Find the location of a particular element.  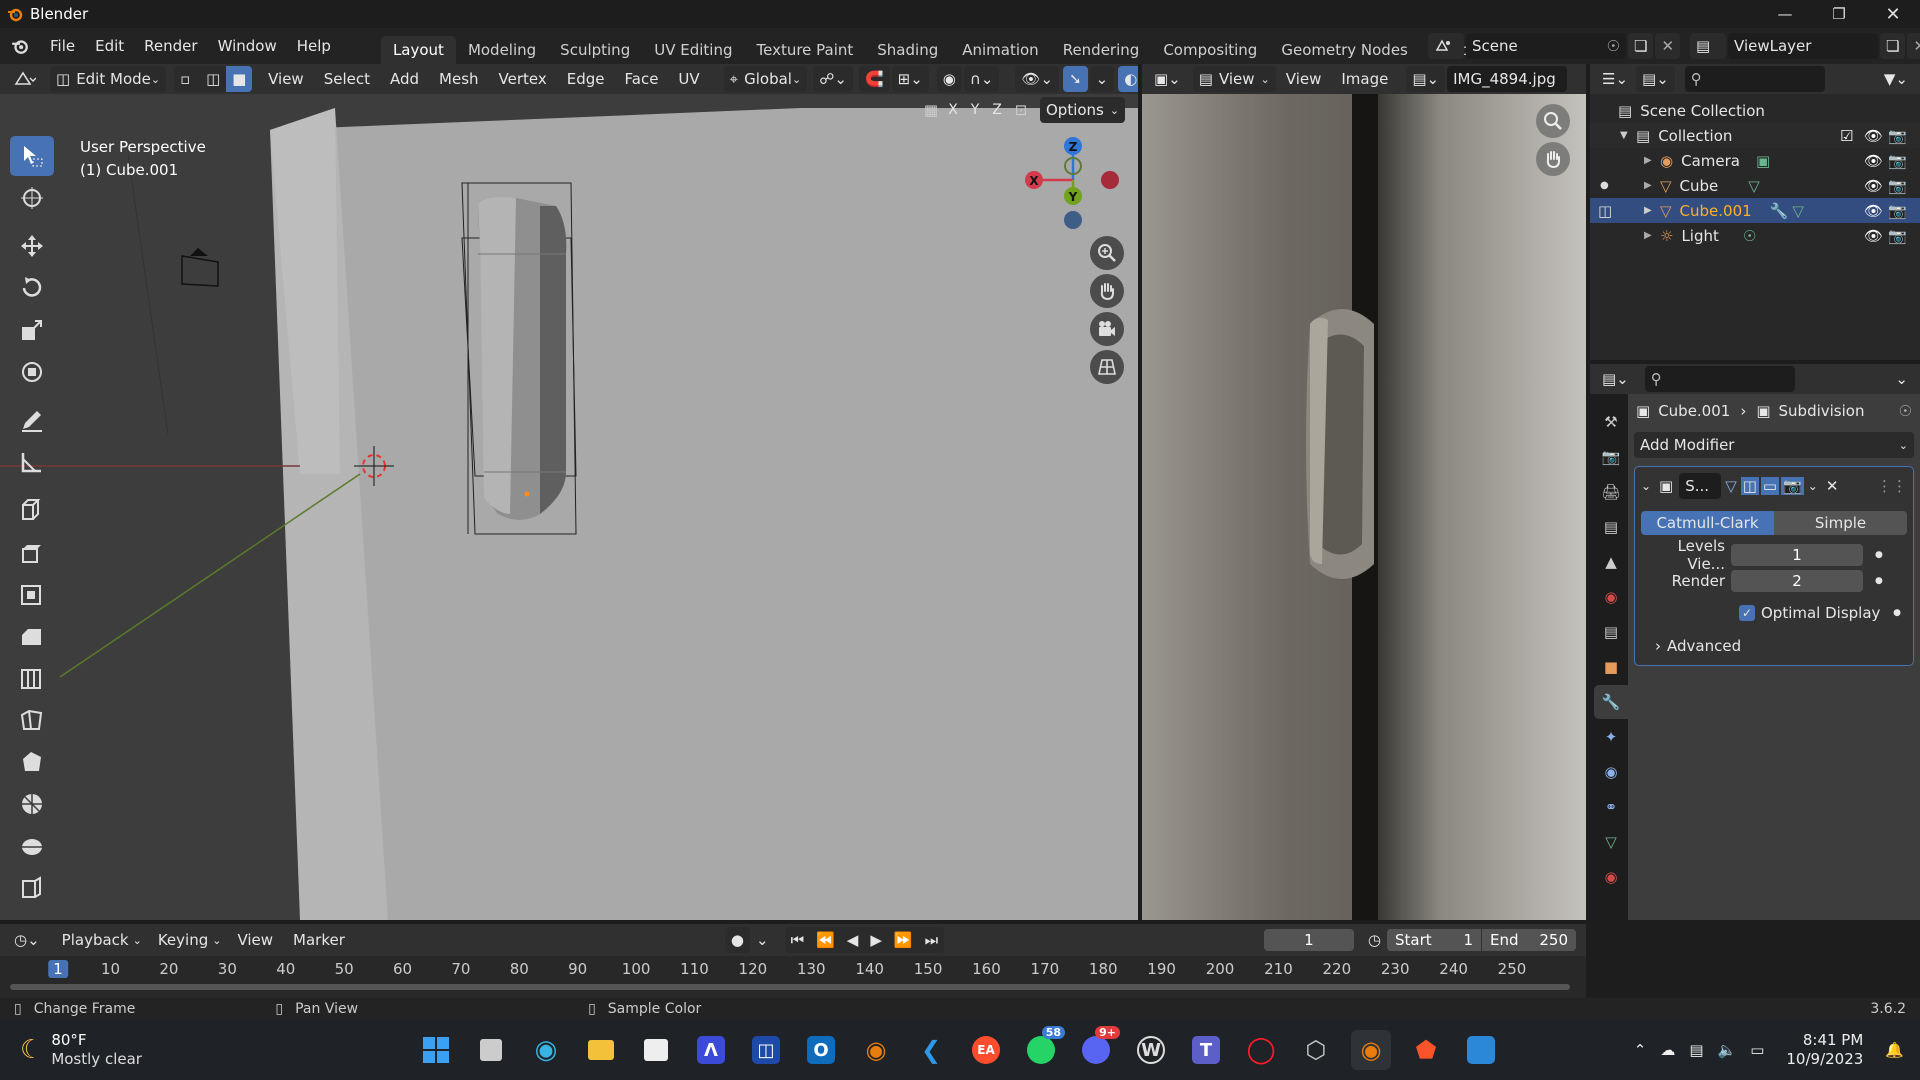

properties-editor-type-button: ▤⌄ is located at coordinates (1615, 379).